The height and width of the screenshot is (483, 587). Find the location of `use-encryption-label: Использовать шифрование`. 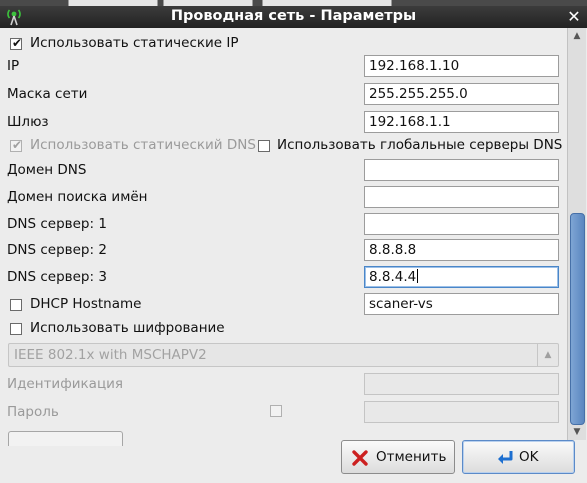

use-encryption-label: Использовать шифрование is located at coordinates (127, 328).